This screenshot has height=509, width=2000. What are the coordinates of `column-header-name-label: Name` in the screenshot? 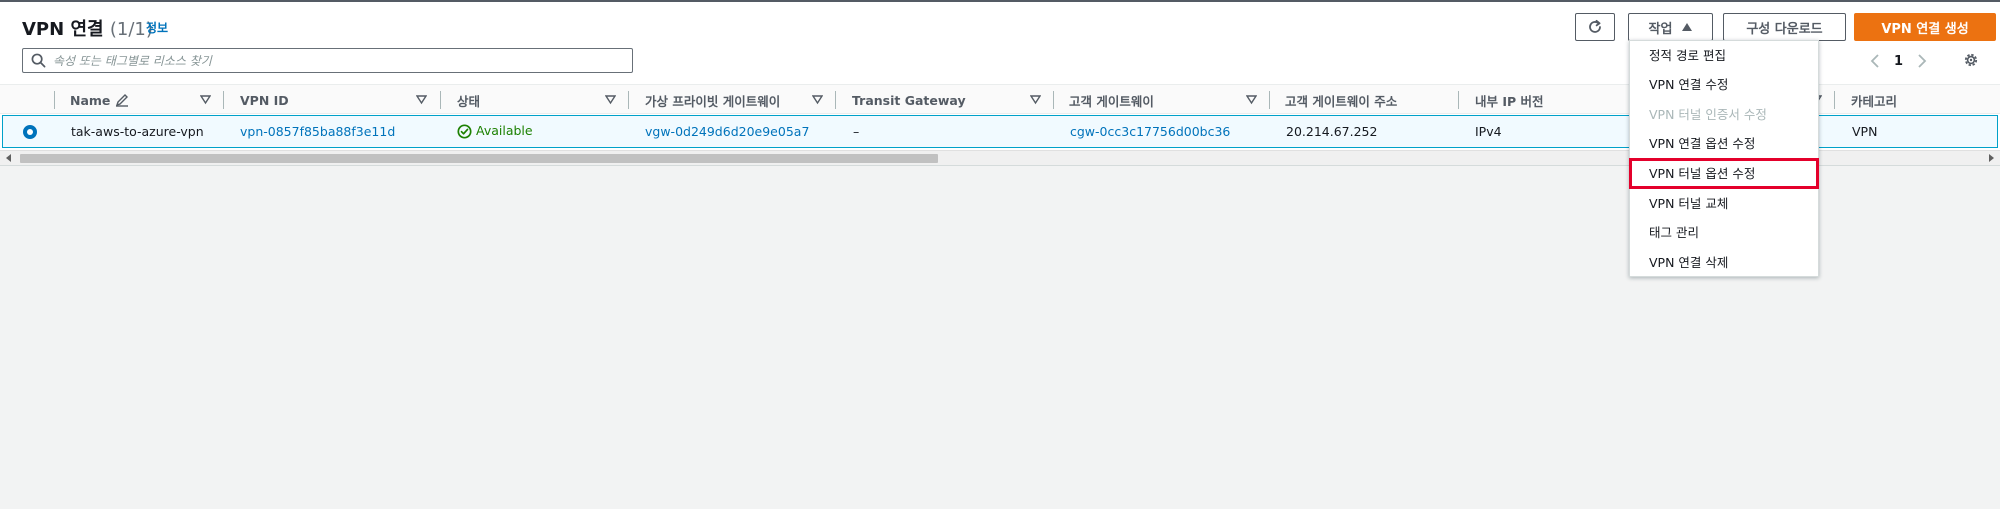 It's located at (90, 100).